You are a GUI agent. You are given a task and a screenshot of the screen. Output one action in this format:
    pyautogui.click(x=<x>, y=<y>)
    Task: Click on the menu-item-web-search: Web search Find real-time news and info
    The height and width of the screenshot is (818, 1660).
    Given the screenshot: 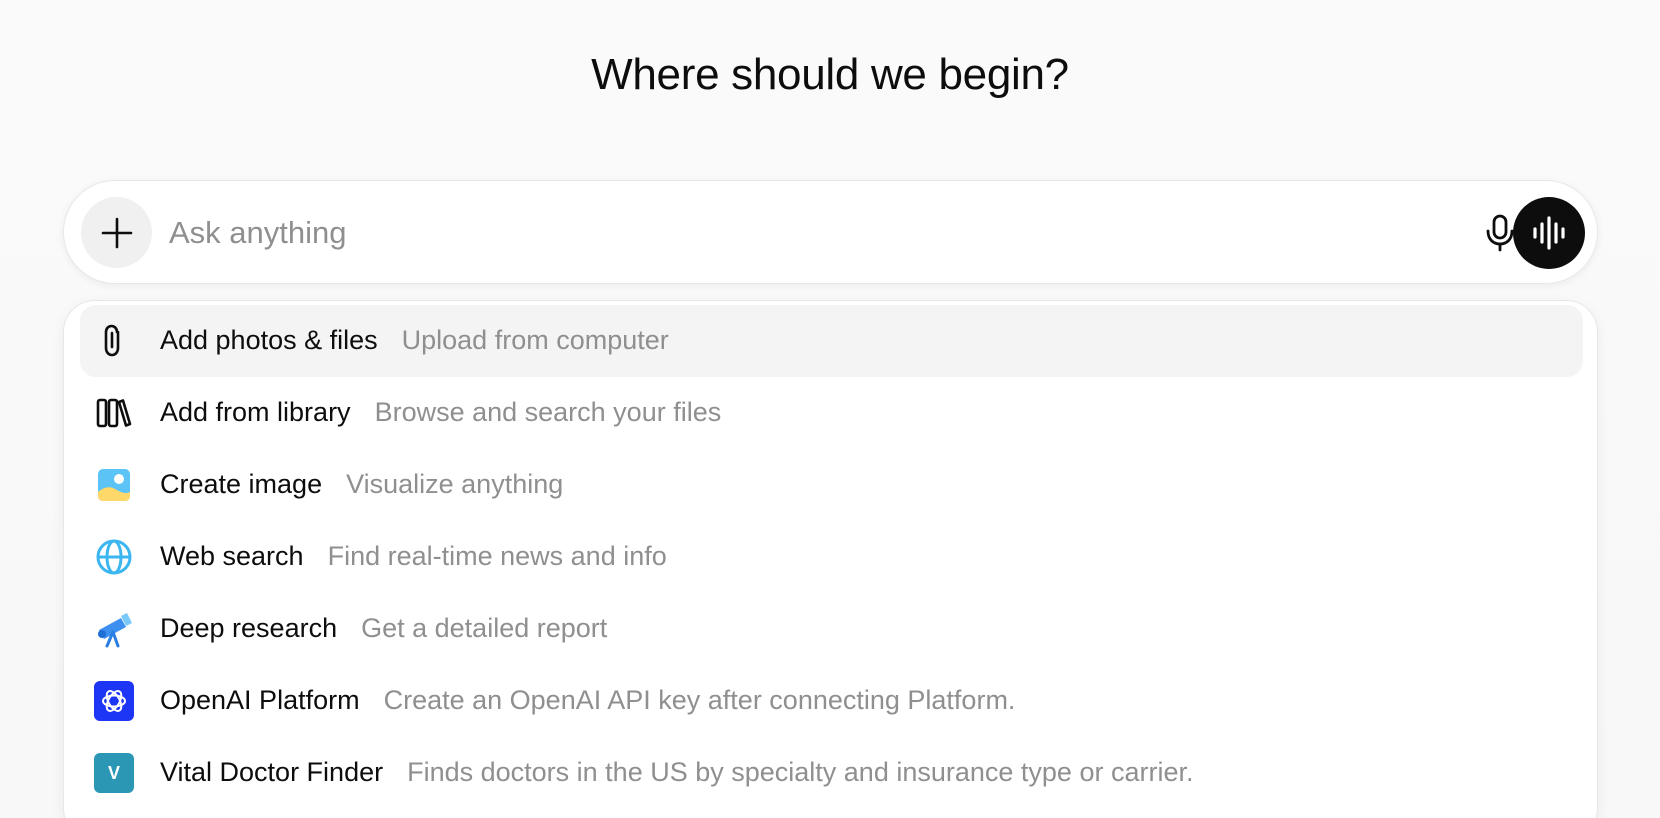 What is the action you would take?
    pyautogui.click(x=831, y=557)
    